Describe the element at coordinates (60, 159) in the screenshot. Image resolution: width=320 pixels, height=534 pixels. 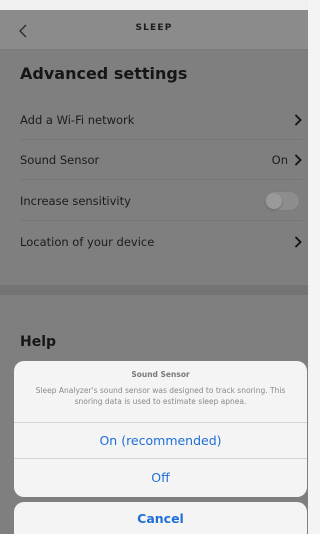
I see `sound-sensor-label: Sound Sensor` at that location.